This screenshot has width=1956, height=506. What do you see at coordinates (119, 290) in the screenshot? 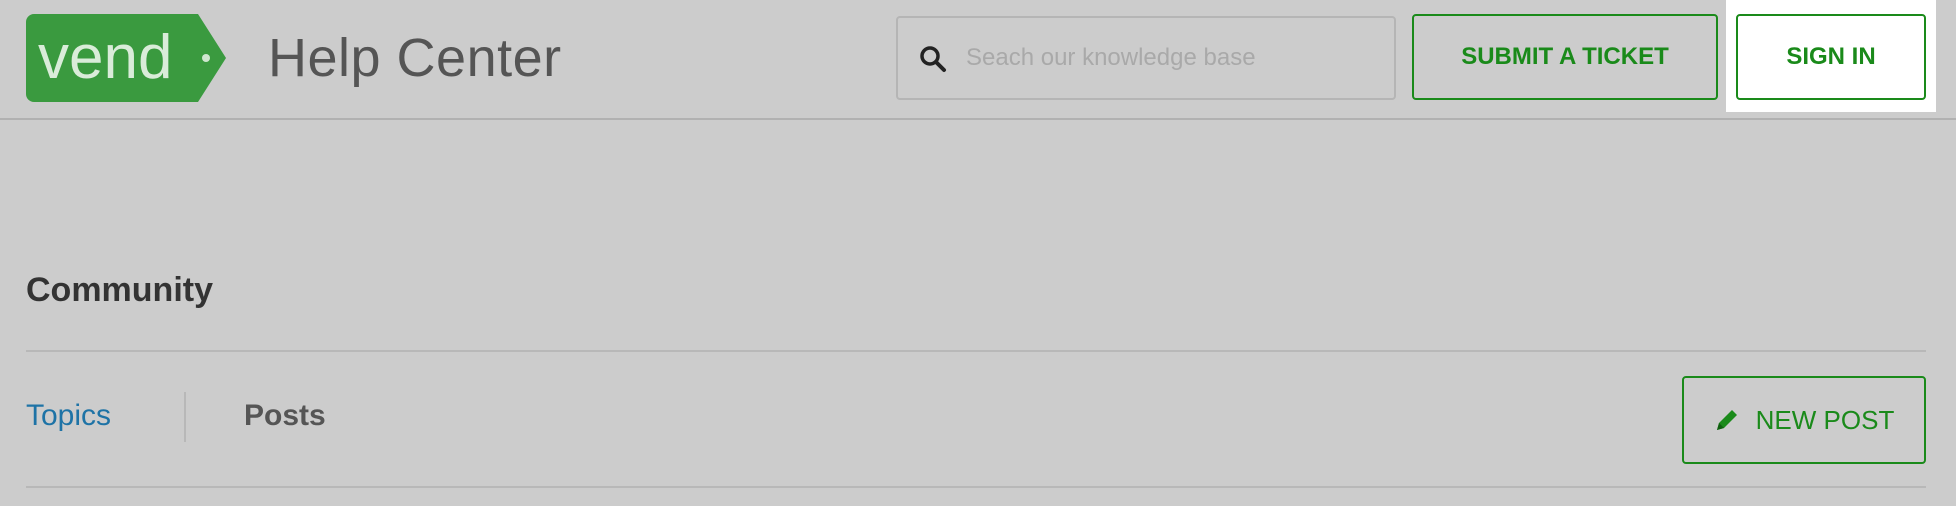
I see `page-title: Community` at bounding box center [119, 290].